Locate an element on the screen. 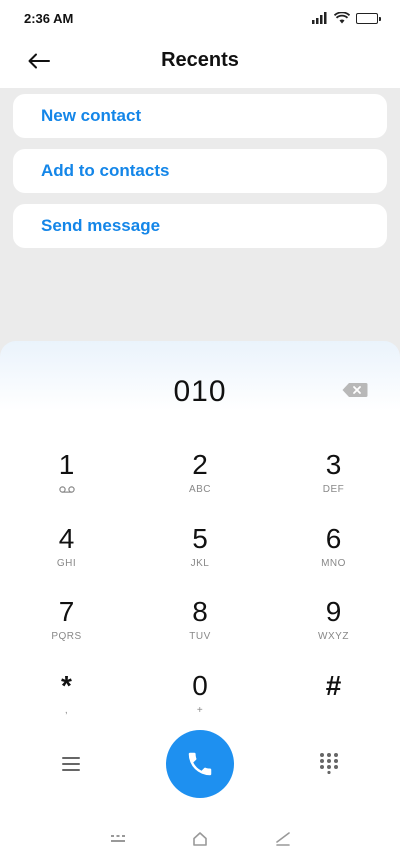 The image size is (400, 866). key-letters: , is located at coordinates (66, 710).